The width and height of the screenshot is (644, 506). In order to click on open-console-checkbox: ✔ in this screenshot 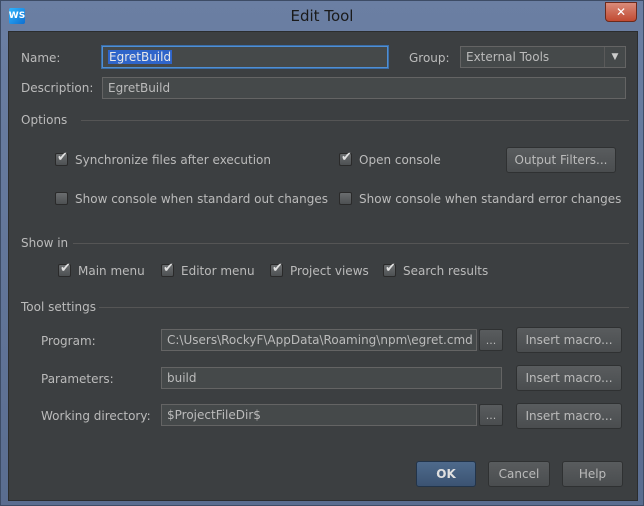, I will do `click(345, 158)`.